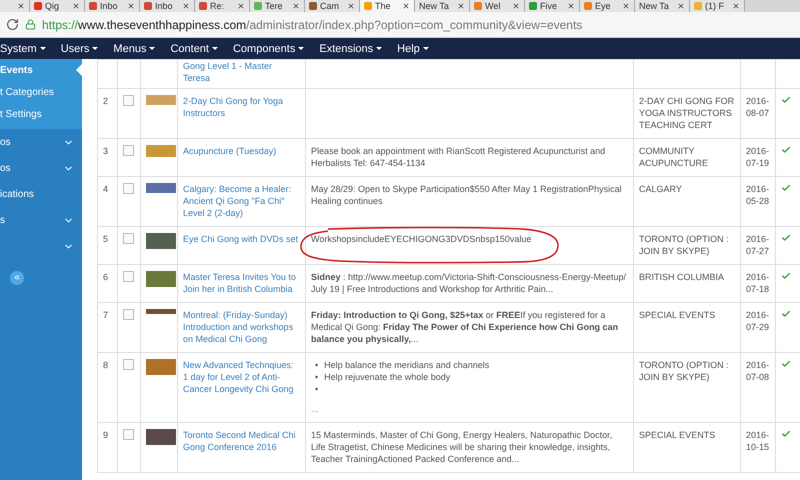 This screenshot has height=480, width=800. What do you see at coordinates (758, 321) in the screenshot?
I see `event-date: 2016-07-29` at bounding box center [758, 321].